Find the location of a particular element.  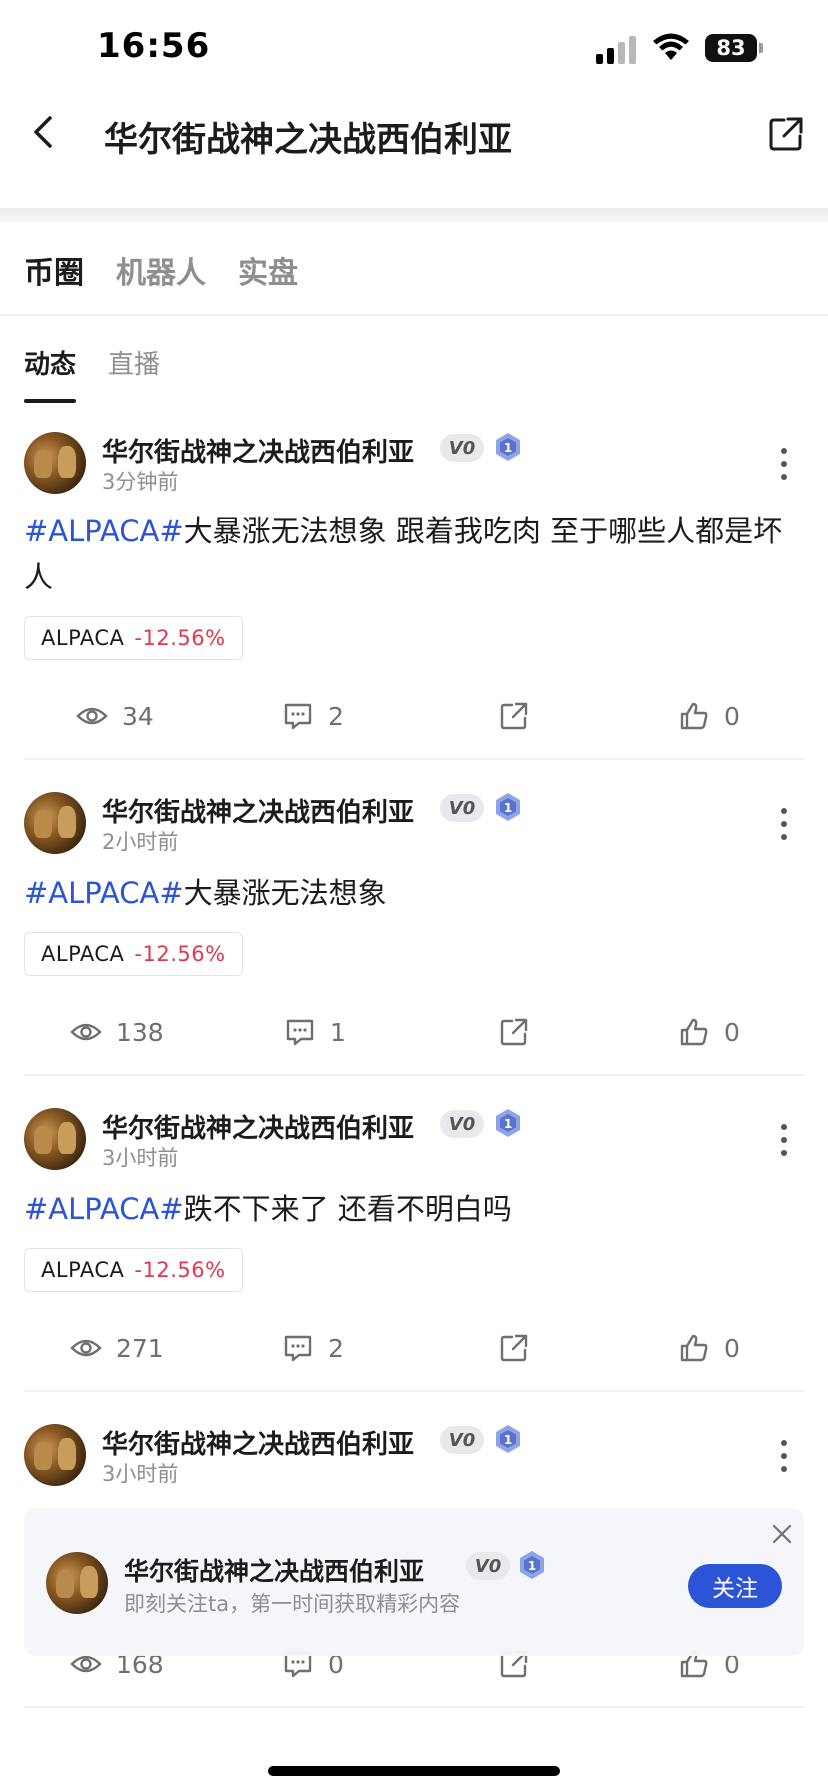

cellular-signal-icon is located at coordinates (618, 49).